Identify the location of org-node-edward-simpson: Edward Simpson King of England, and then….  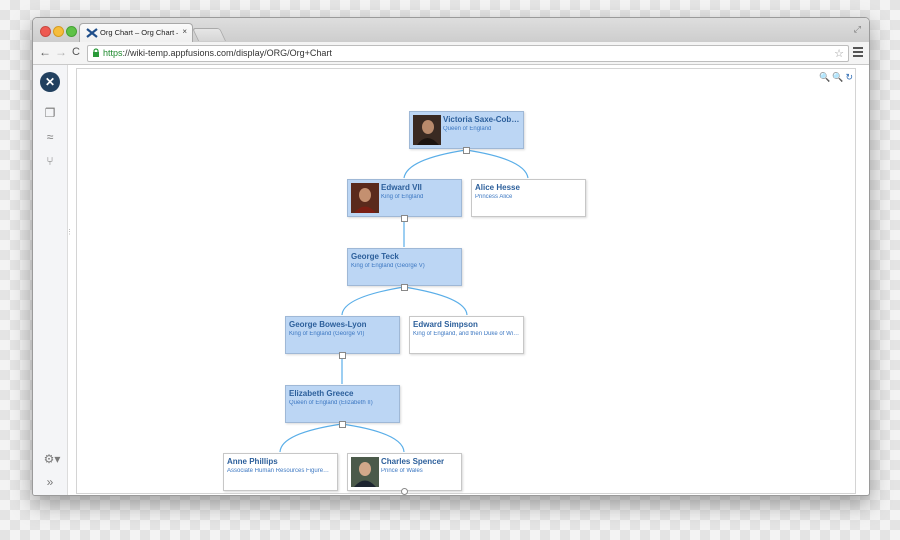
(466, 335).